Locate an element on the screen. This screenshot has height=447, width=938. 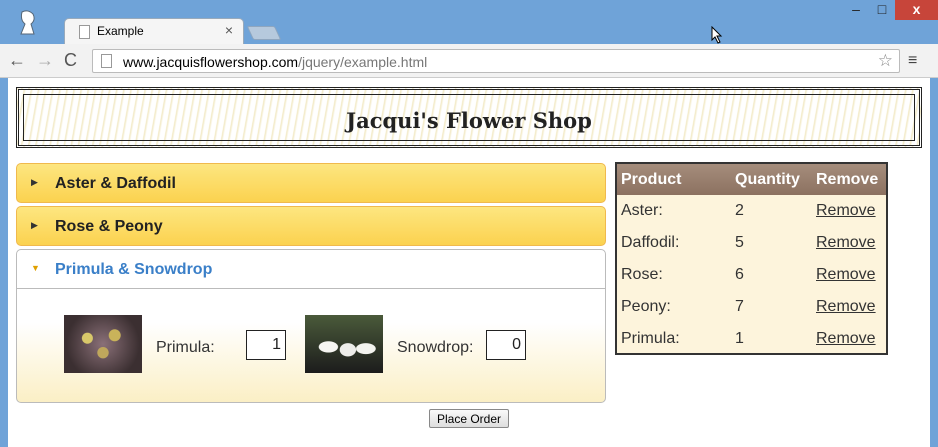
accordion-header-primula-snowdrop: ▼ Primula & Snowdrop is located at coordinates (311, 269).